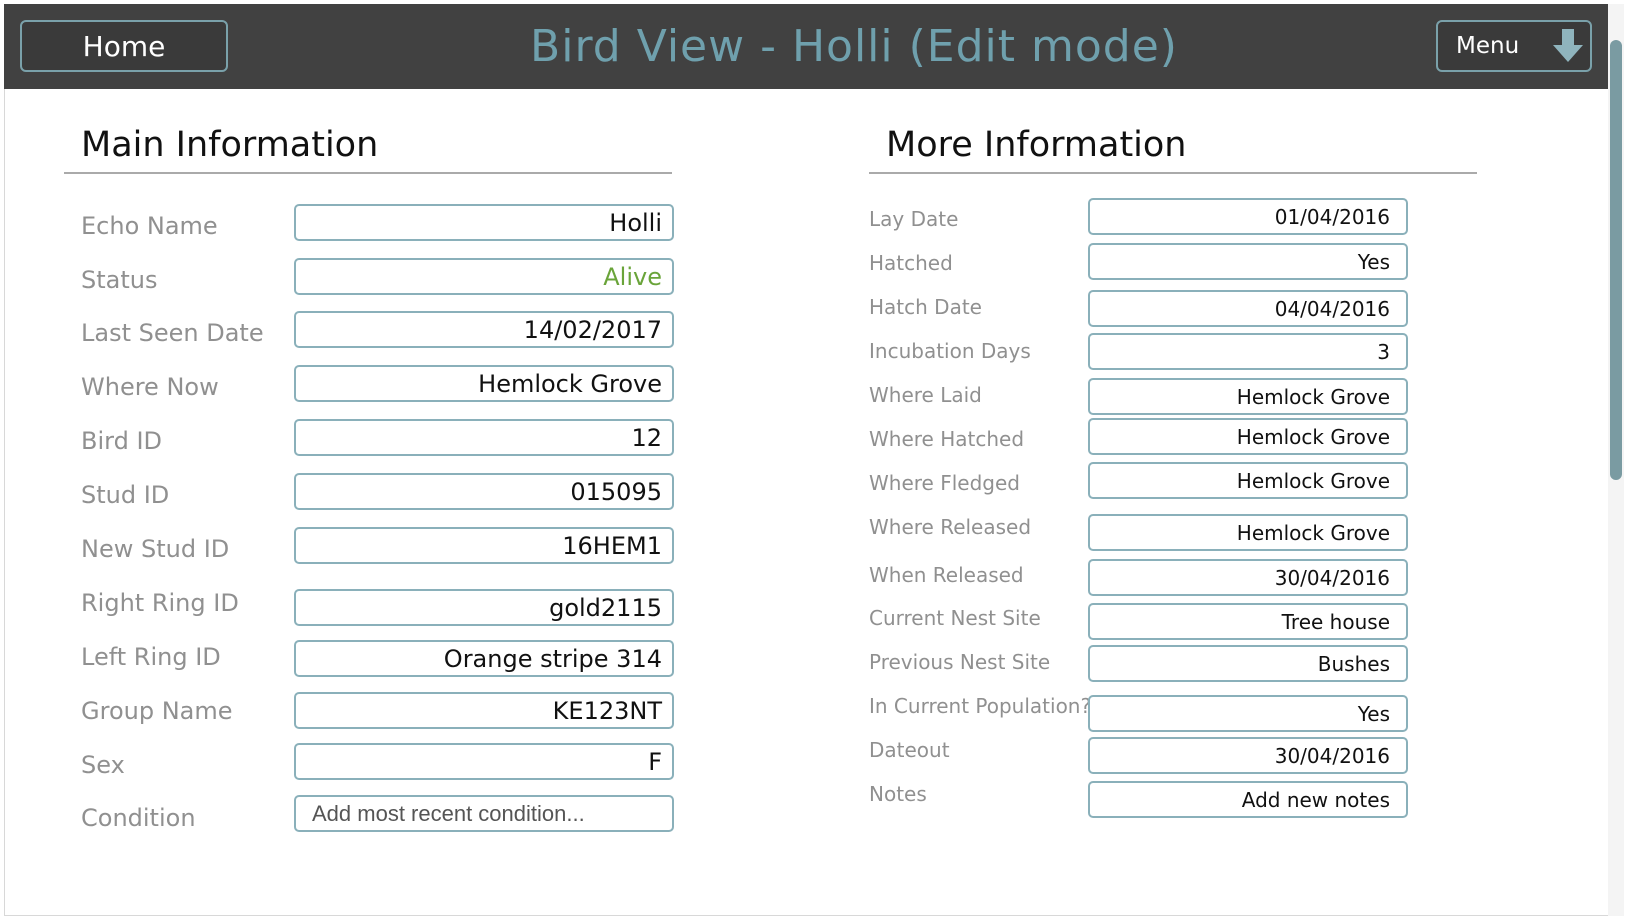 Image resolution: width=1630 pixels, height=920 pixels. I want to click on previous-nest-site-field: Bushes, so click(1248, 663).